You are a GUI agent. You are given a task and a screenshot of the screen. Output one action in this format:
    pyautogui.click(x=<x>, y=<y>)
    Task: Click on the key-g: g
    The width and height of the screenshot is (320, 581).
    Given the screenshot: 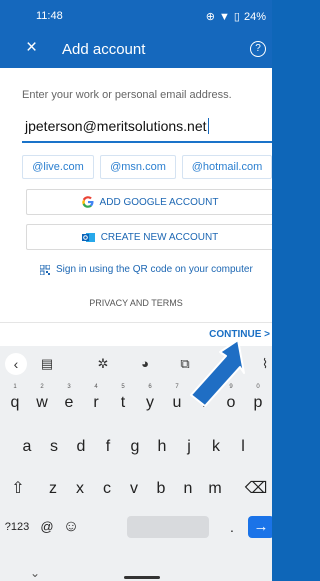 What is the action you would take?
    pyautogui.click(x=135, y=447)
    